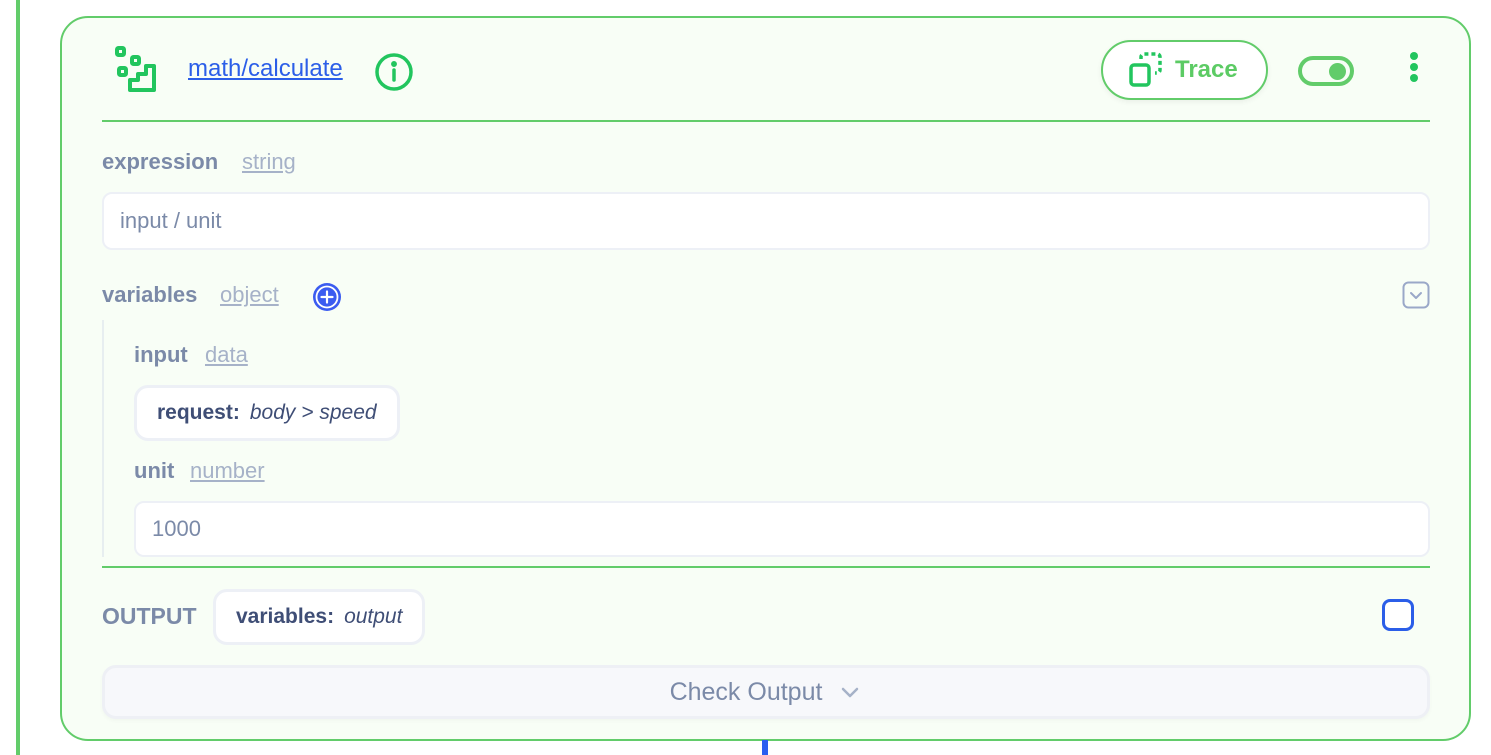  I want to click on input-var-type-link: data, so click(226, 355).